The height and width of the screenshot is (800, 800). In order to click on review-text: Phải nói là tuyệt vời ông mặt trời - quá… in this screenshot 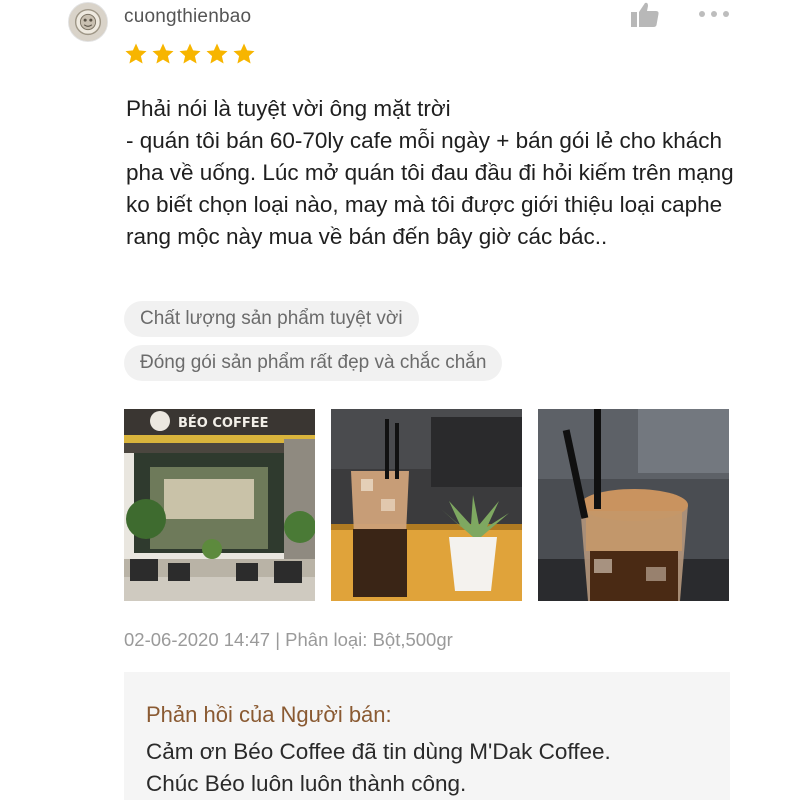, I will do `click(430, 172)`.